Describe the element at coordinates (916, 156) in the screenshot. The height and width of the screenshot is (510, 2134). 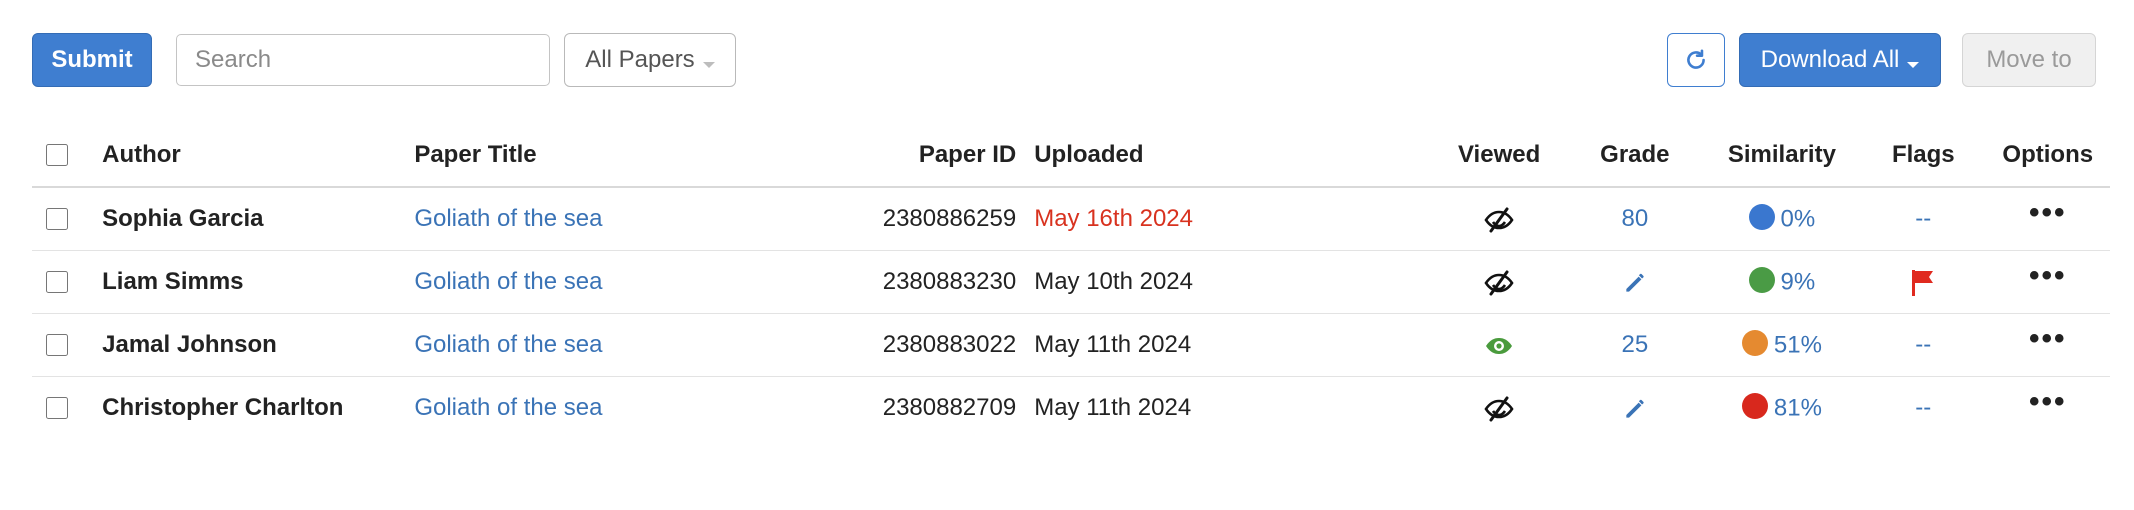
I see `header-paper-id: Paper ID` at that location.